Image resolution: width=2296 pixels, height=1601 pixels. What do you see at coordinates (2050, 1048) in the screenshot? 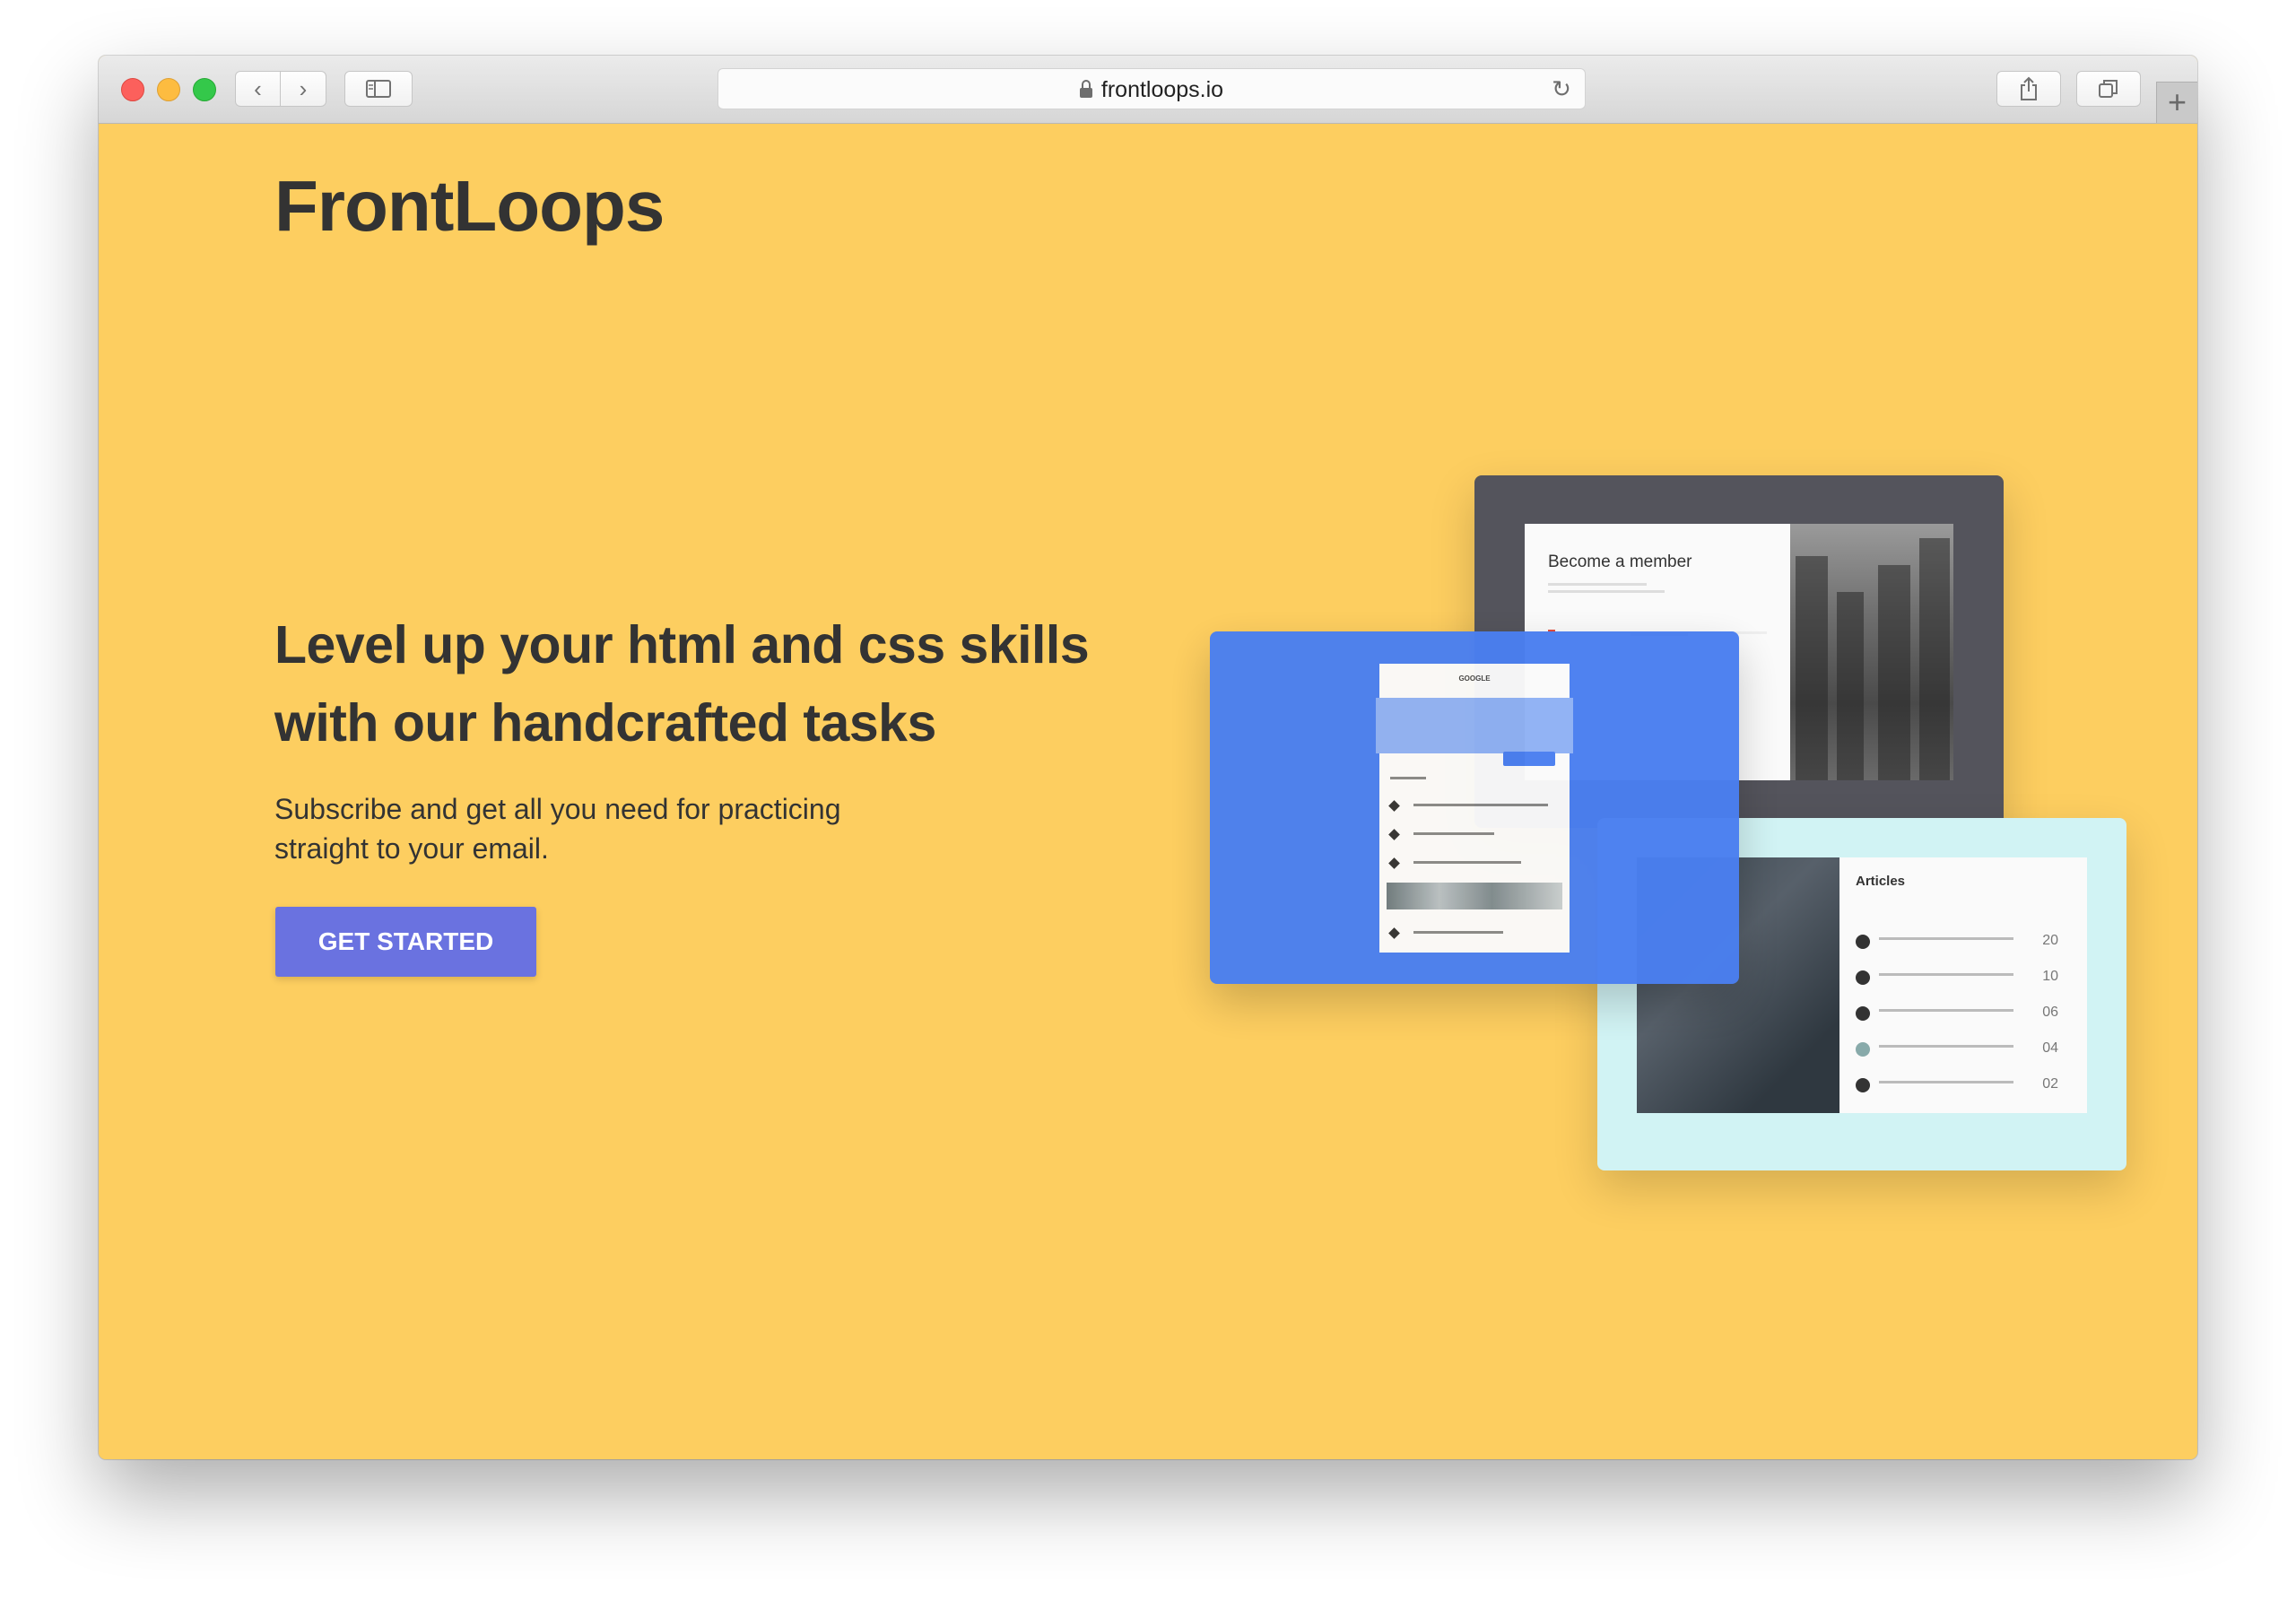
I see `article-date: 04` at bounding box center [2050, 1048].